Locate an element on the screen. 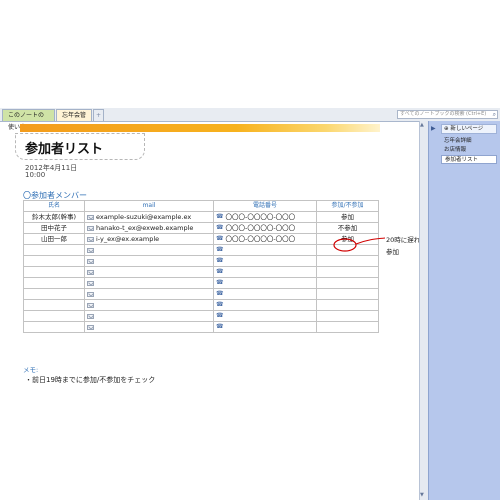 The height and width of the screenshot is (500, 500). search-icon: ⌕ is located at coordinates (494, 114).